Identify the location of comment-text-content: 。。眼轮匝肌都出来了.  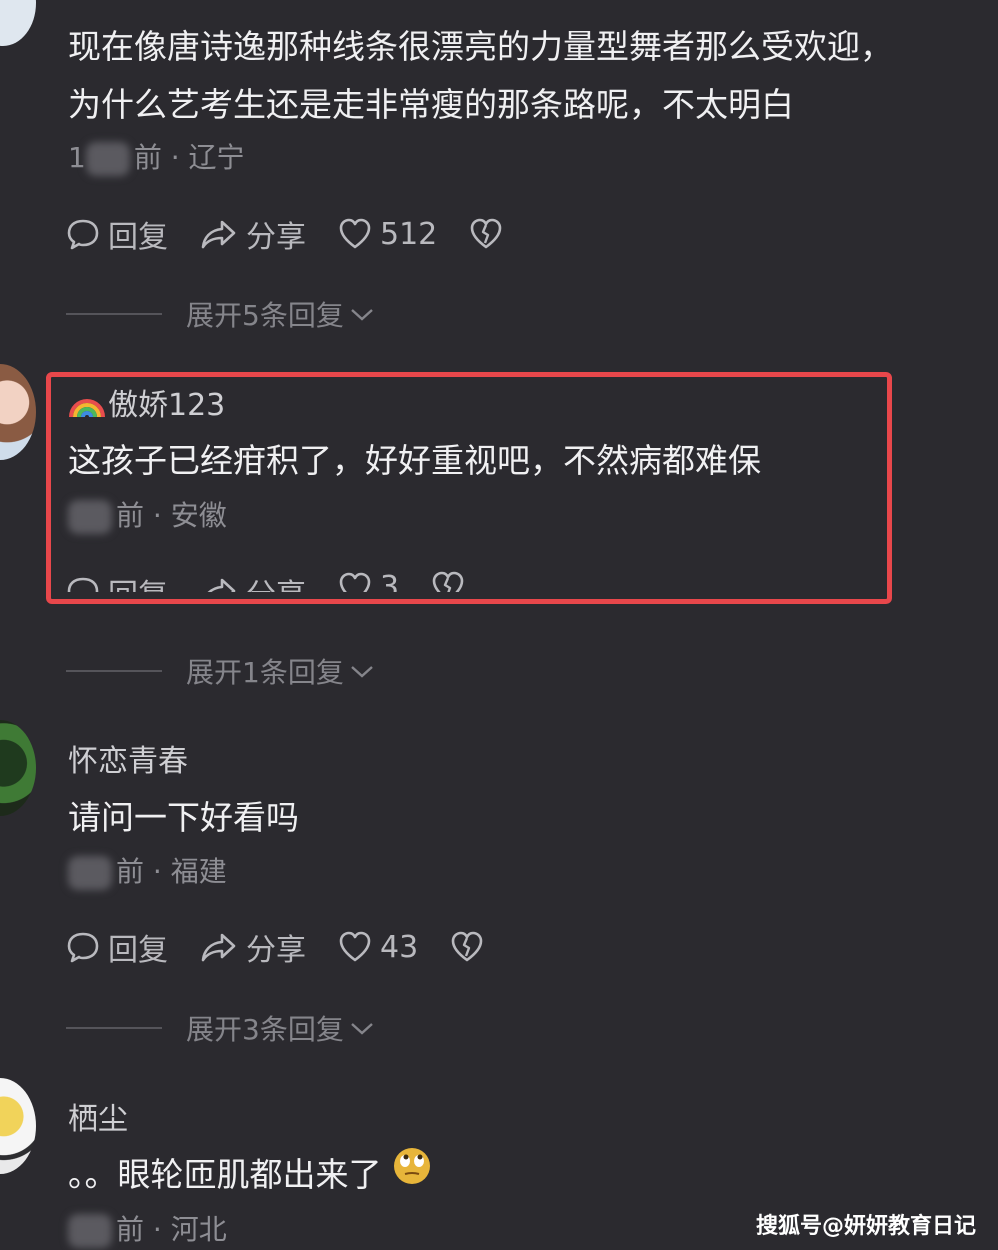
(225, 1174).